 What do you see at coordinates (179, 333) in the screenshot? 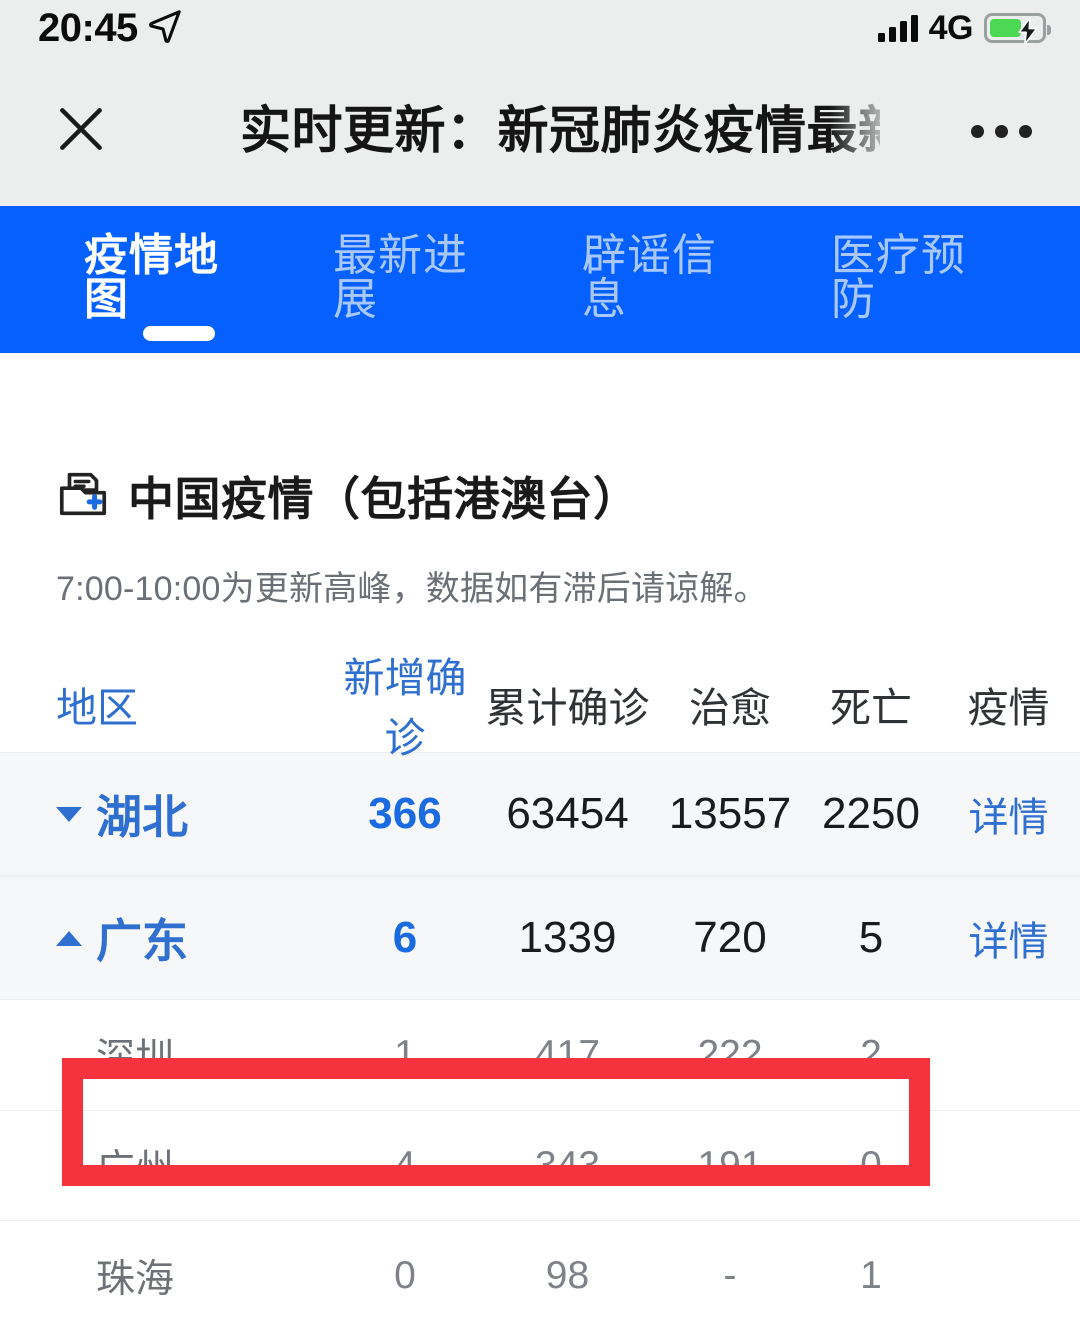
I see `active-tab-indicator` at bounding box center [179, 333].